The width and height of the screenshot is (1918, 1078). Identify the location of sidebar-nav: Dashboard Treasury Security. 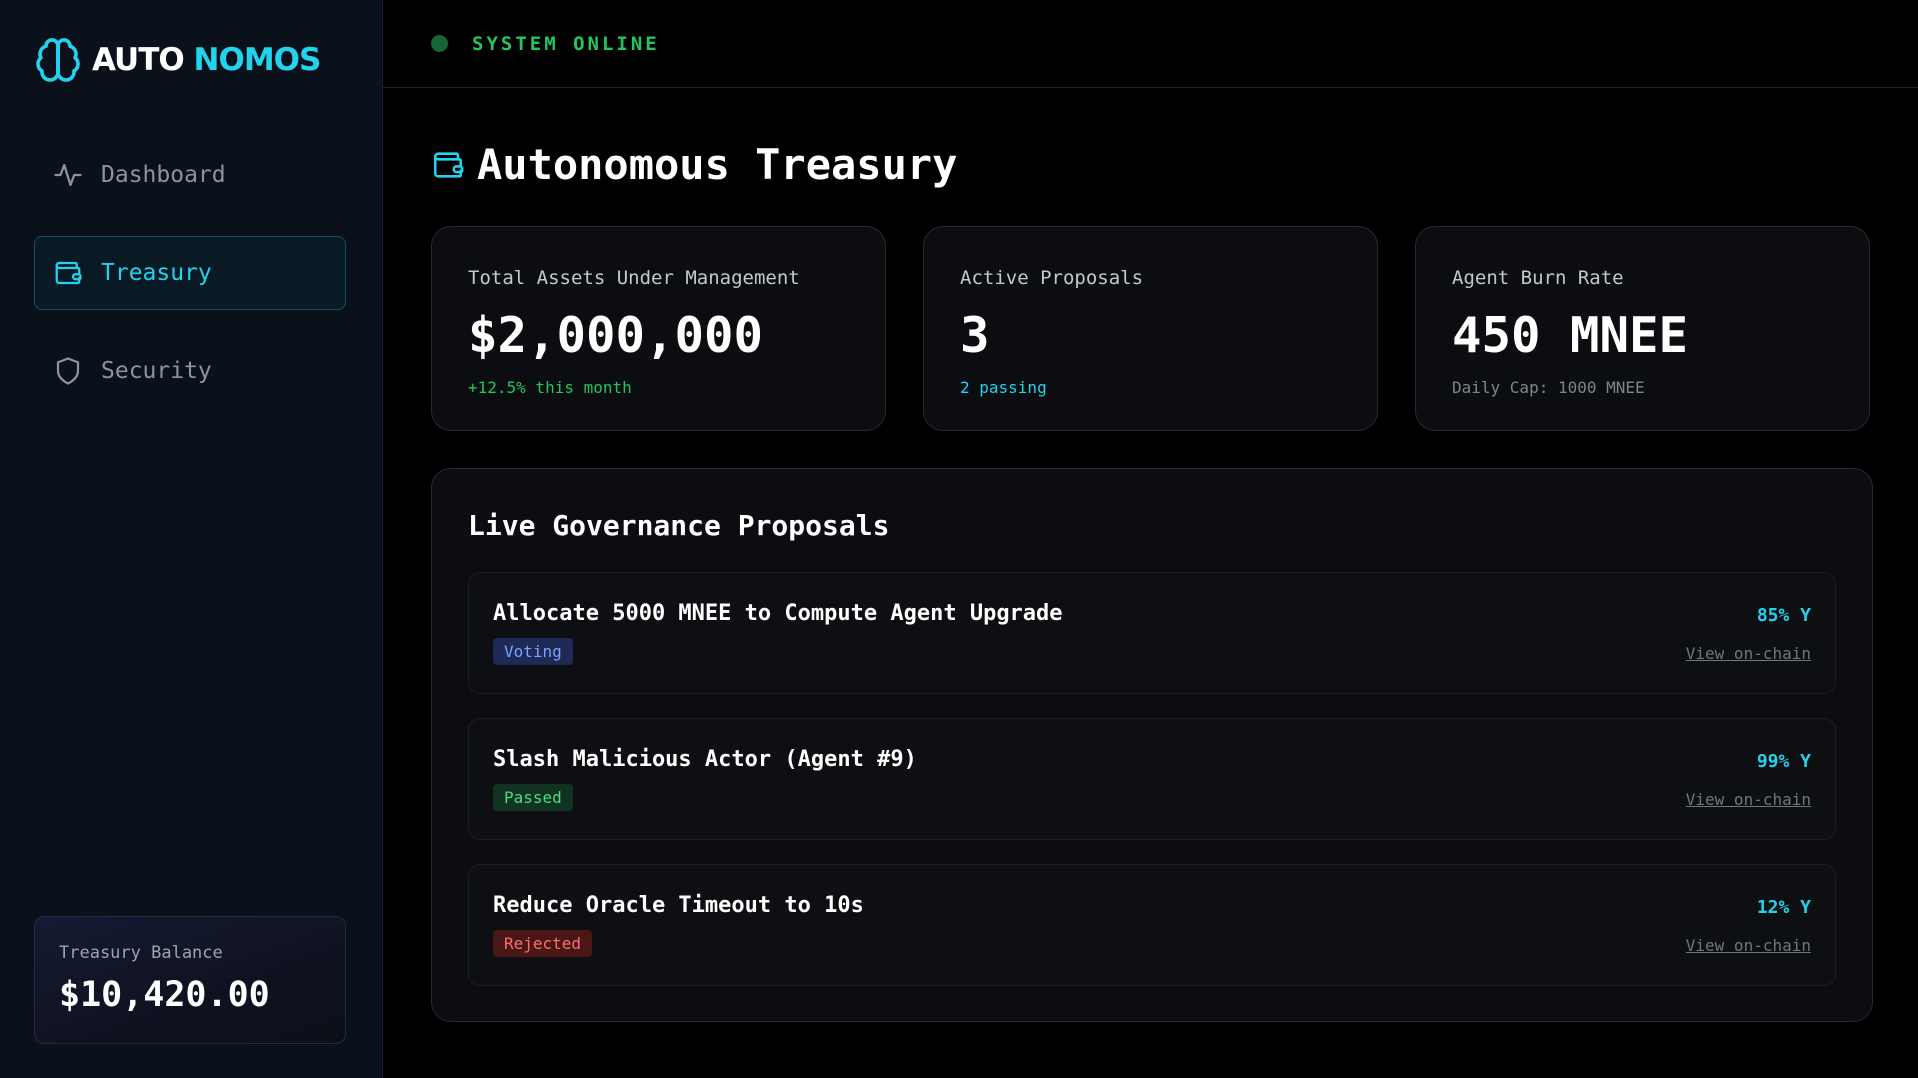
(190, 285).